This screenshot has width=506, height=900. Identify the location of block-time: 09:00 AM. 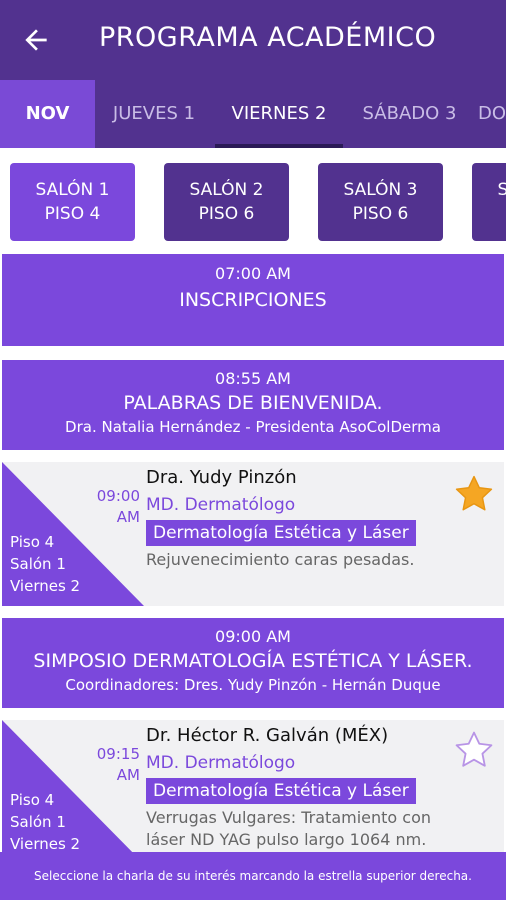
(253, 636).